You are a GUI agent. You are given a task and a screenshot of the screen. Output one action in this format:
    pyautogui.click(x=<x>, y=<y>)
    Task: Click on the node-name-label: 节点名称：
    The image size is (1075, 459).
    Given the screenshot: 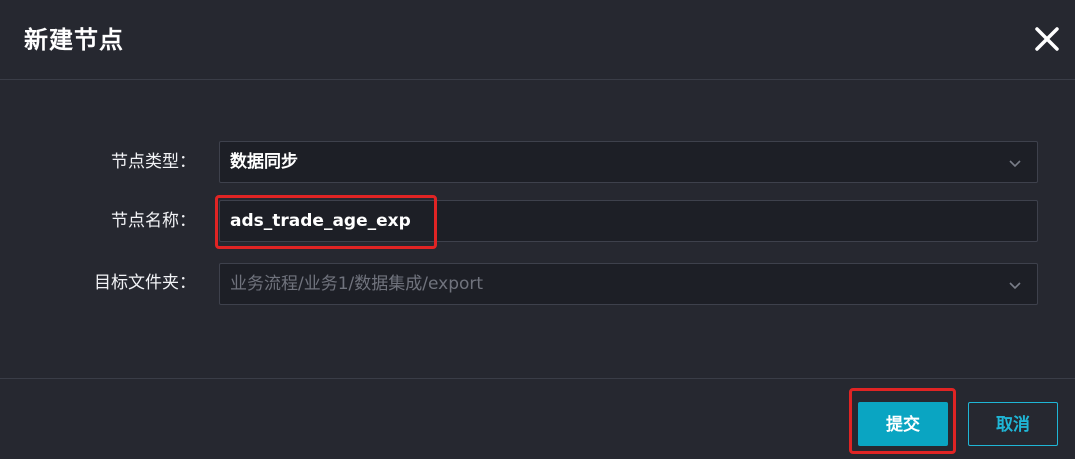 What is the action you would take?
    pyautogui.click(x=153, y=221)
    